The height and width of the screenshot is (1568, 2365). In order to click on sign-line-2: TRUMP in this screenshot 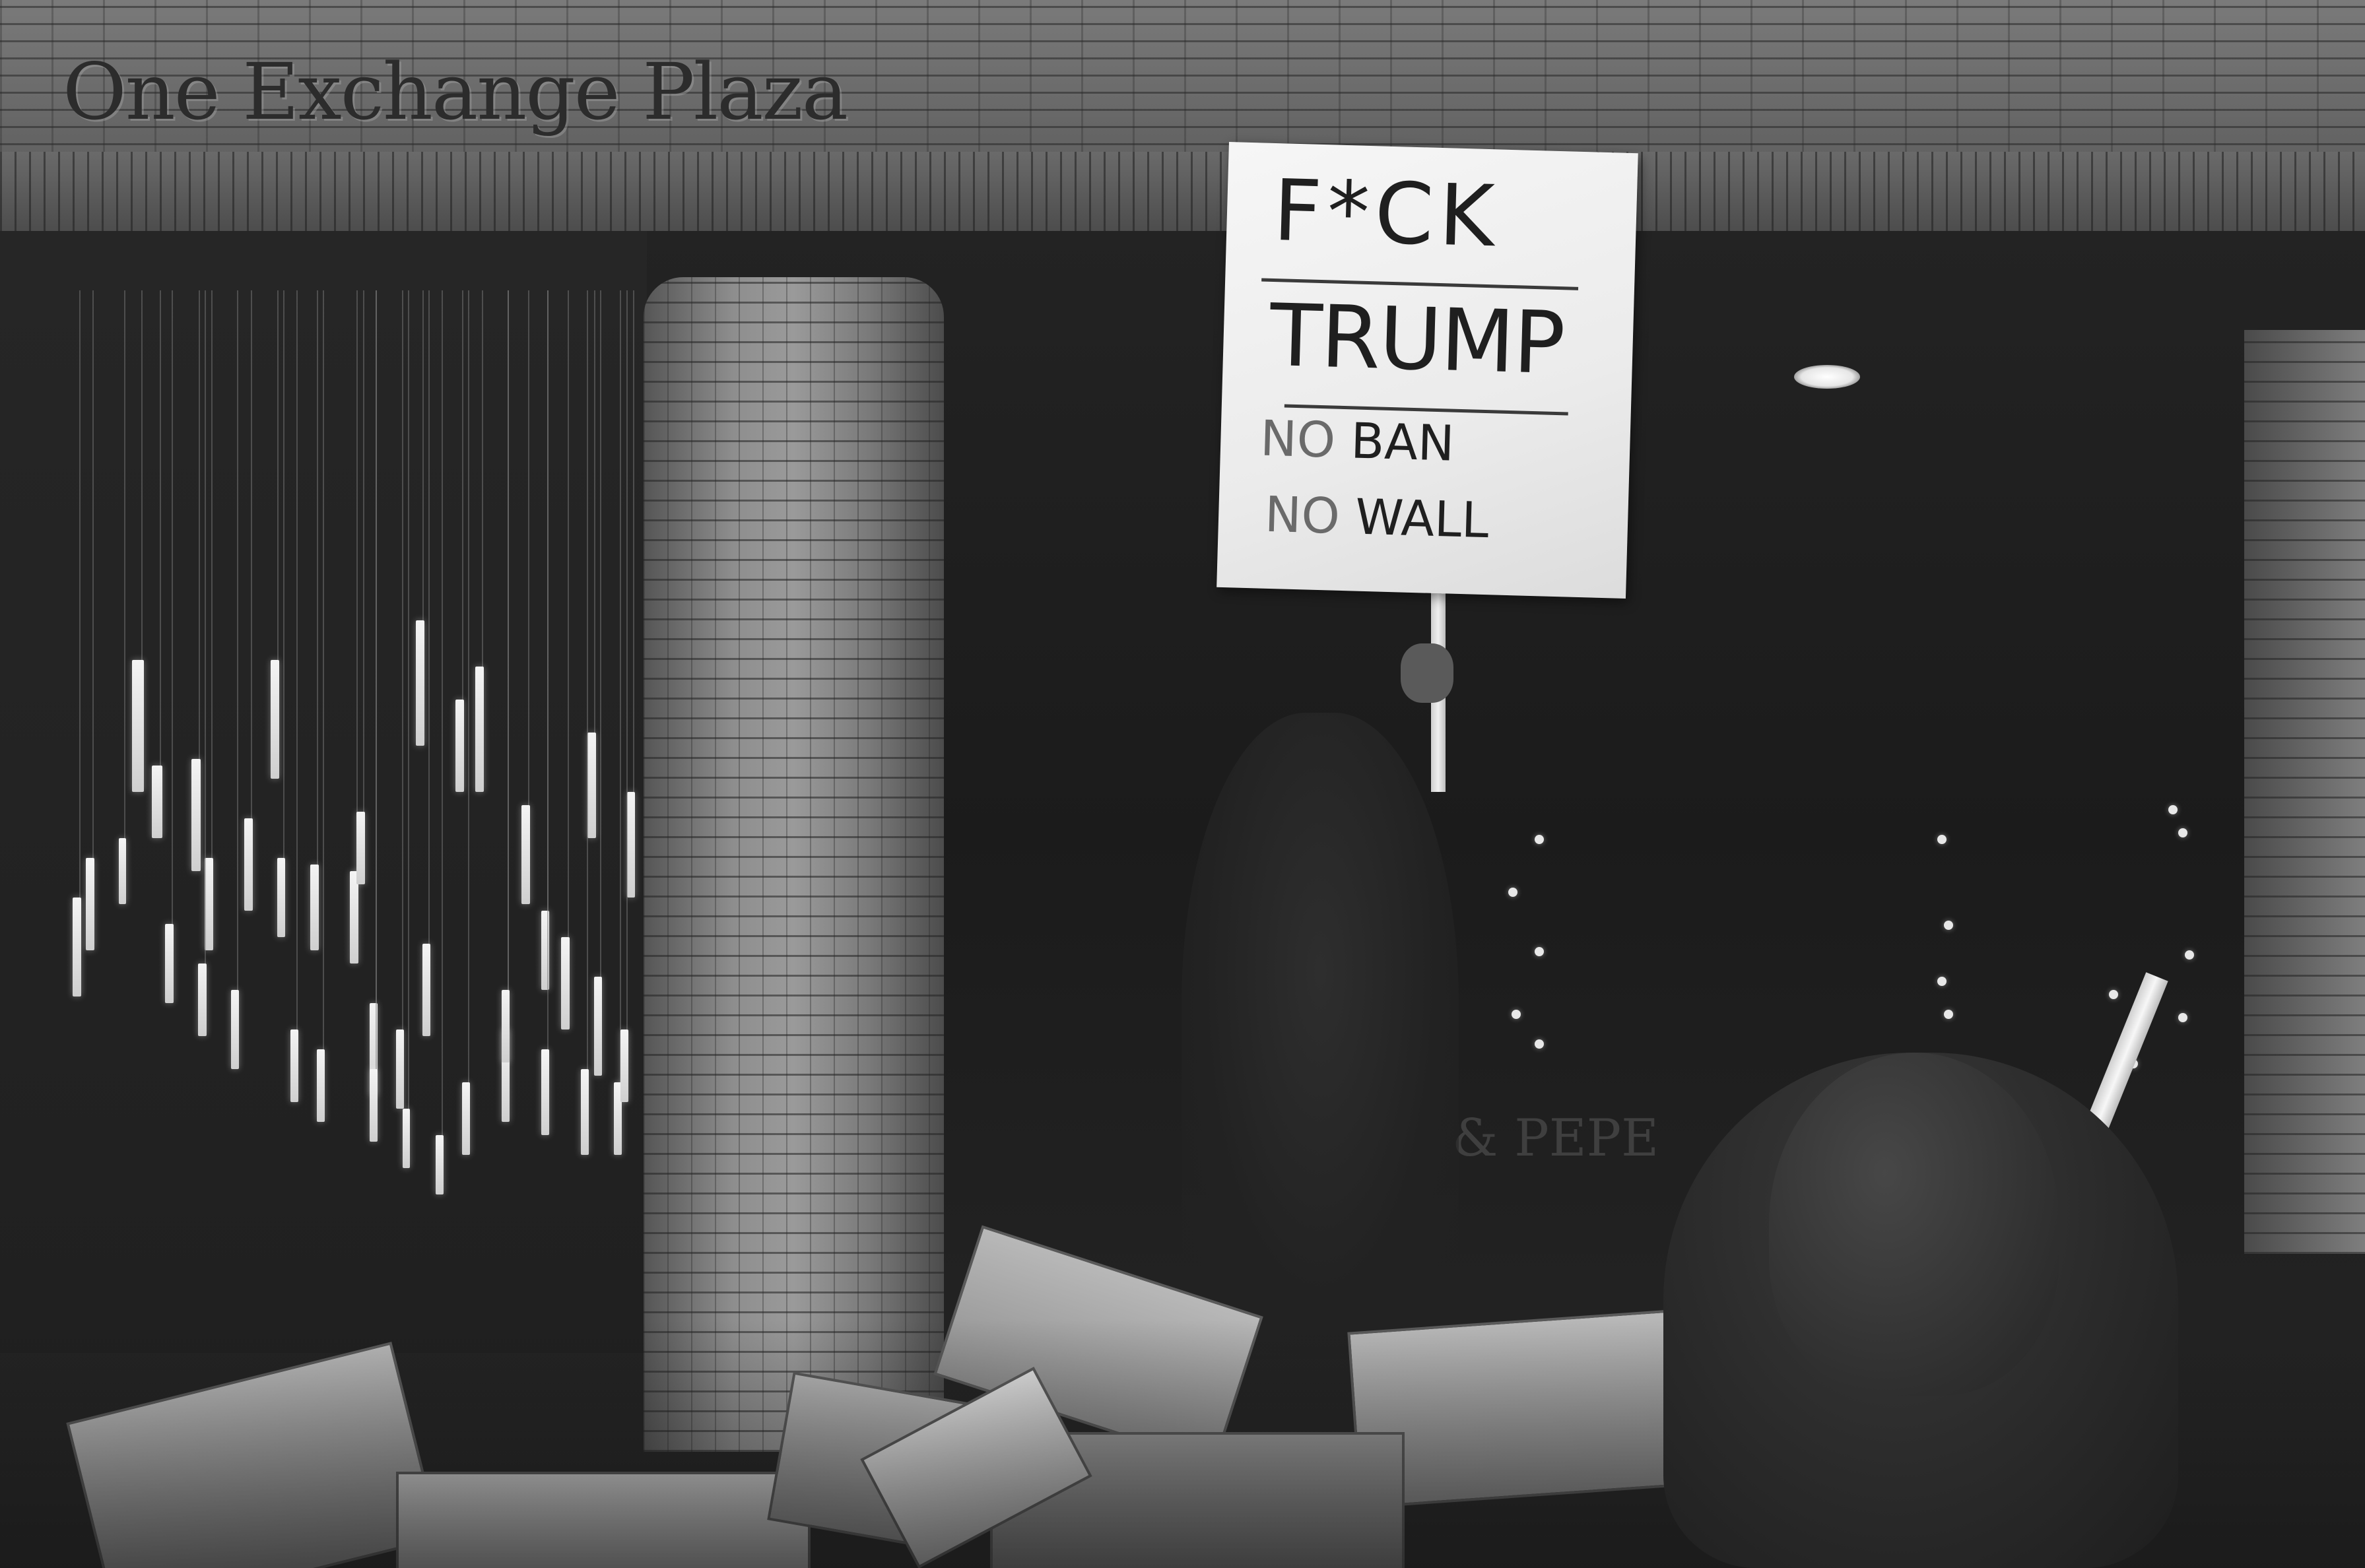, I will do `click(1417, 339)`.